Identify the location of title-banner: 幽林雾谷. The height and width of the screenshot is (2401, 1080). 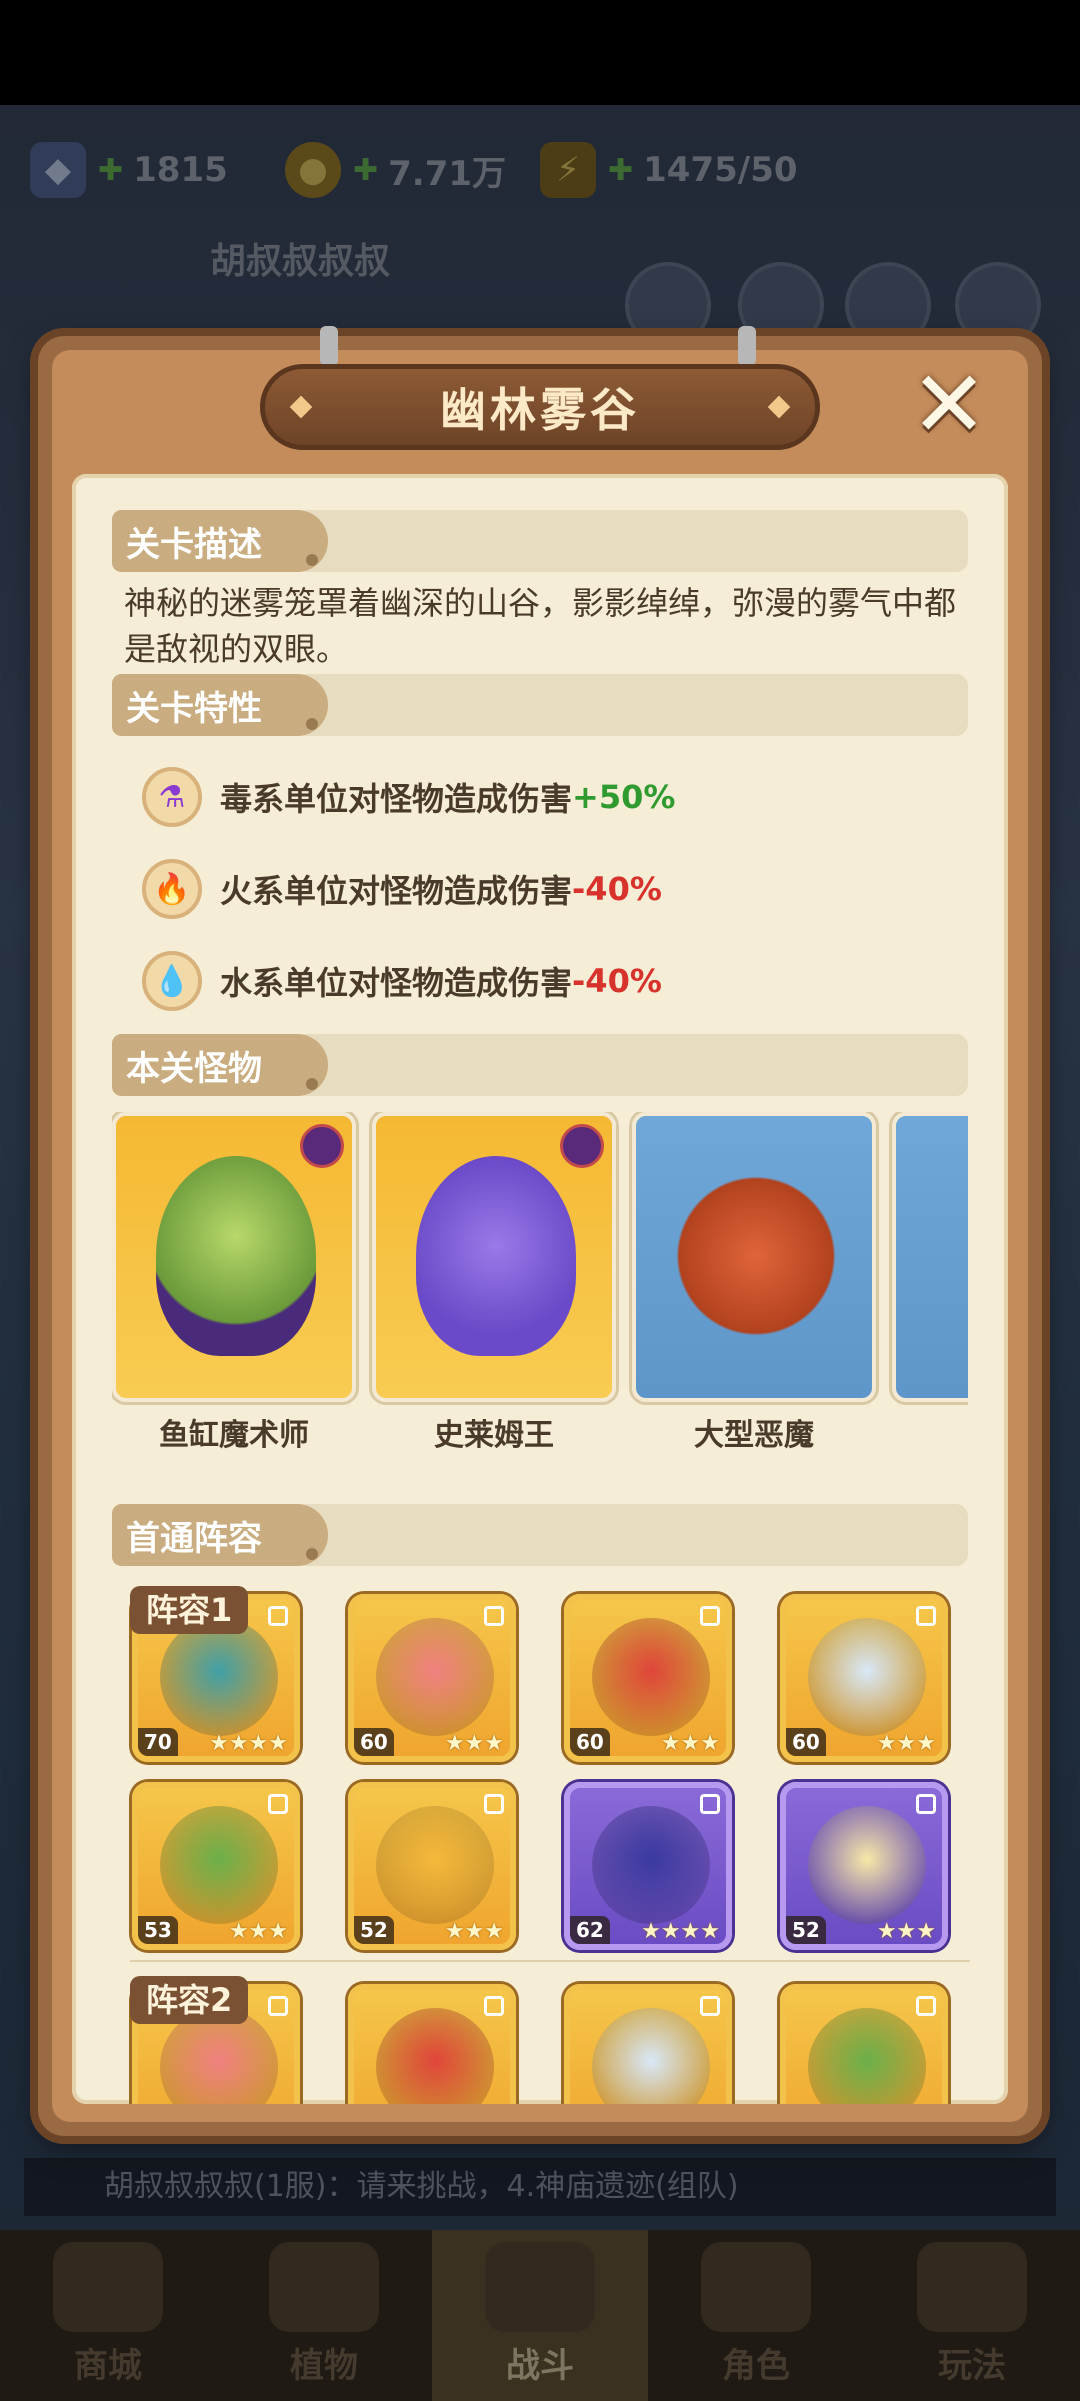
(540, 407).